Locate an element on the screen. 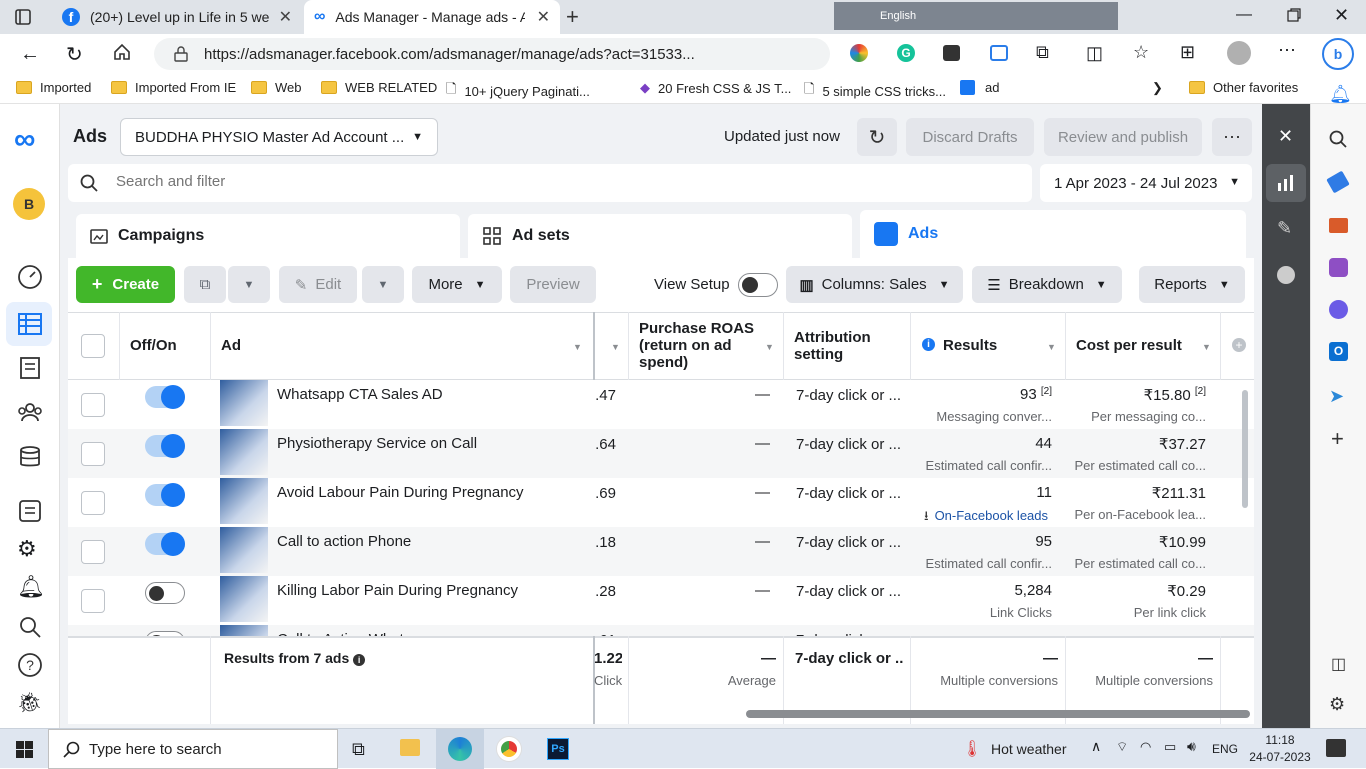 This screenshot has height=769, width=1366. refresh-button: ↻ is located at coordinates (877, 137).